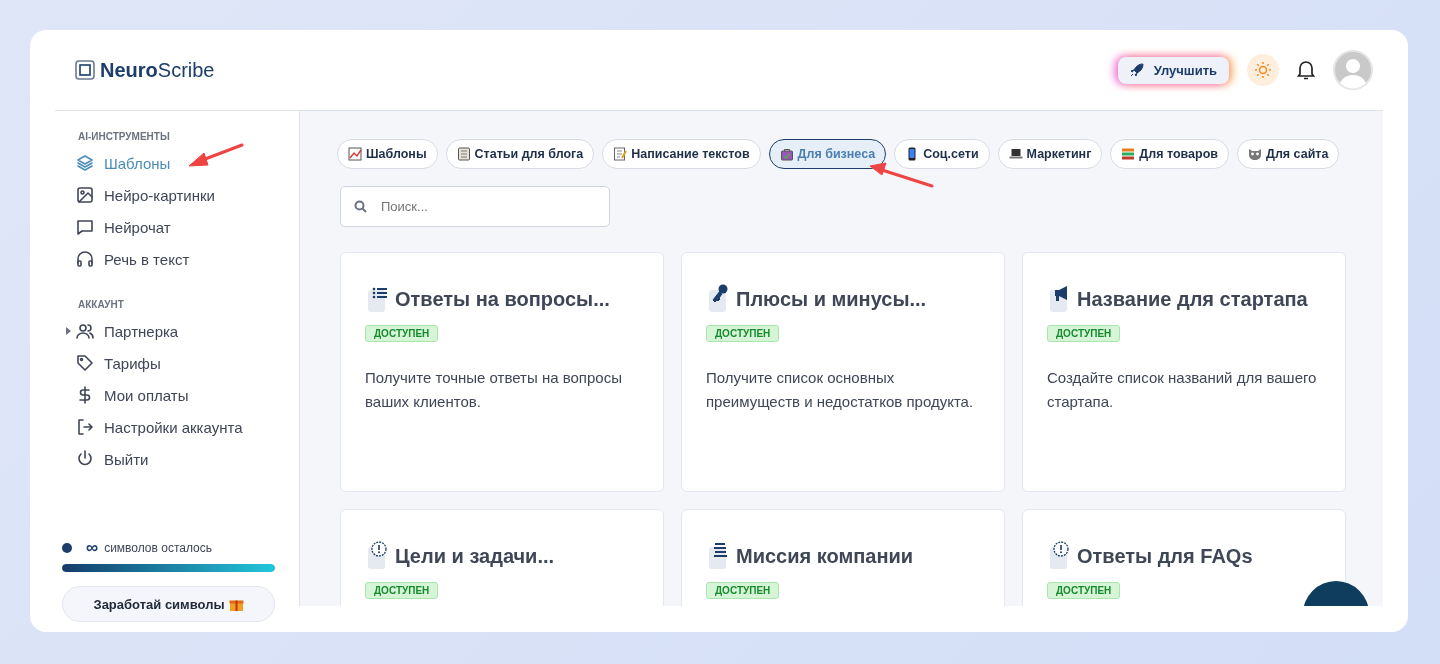 The width and height of the screenshot is (1440, 664). I want to click on section-title: АККАУНТ, so click(101, 304).